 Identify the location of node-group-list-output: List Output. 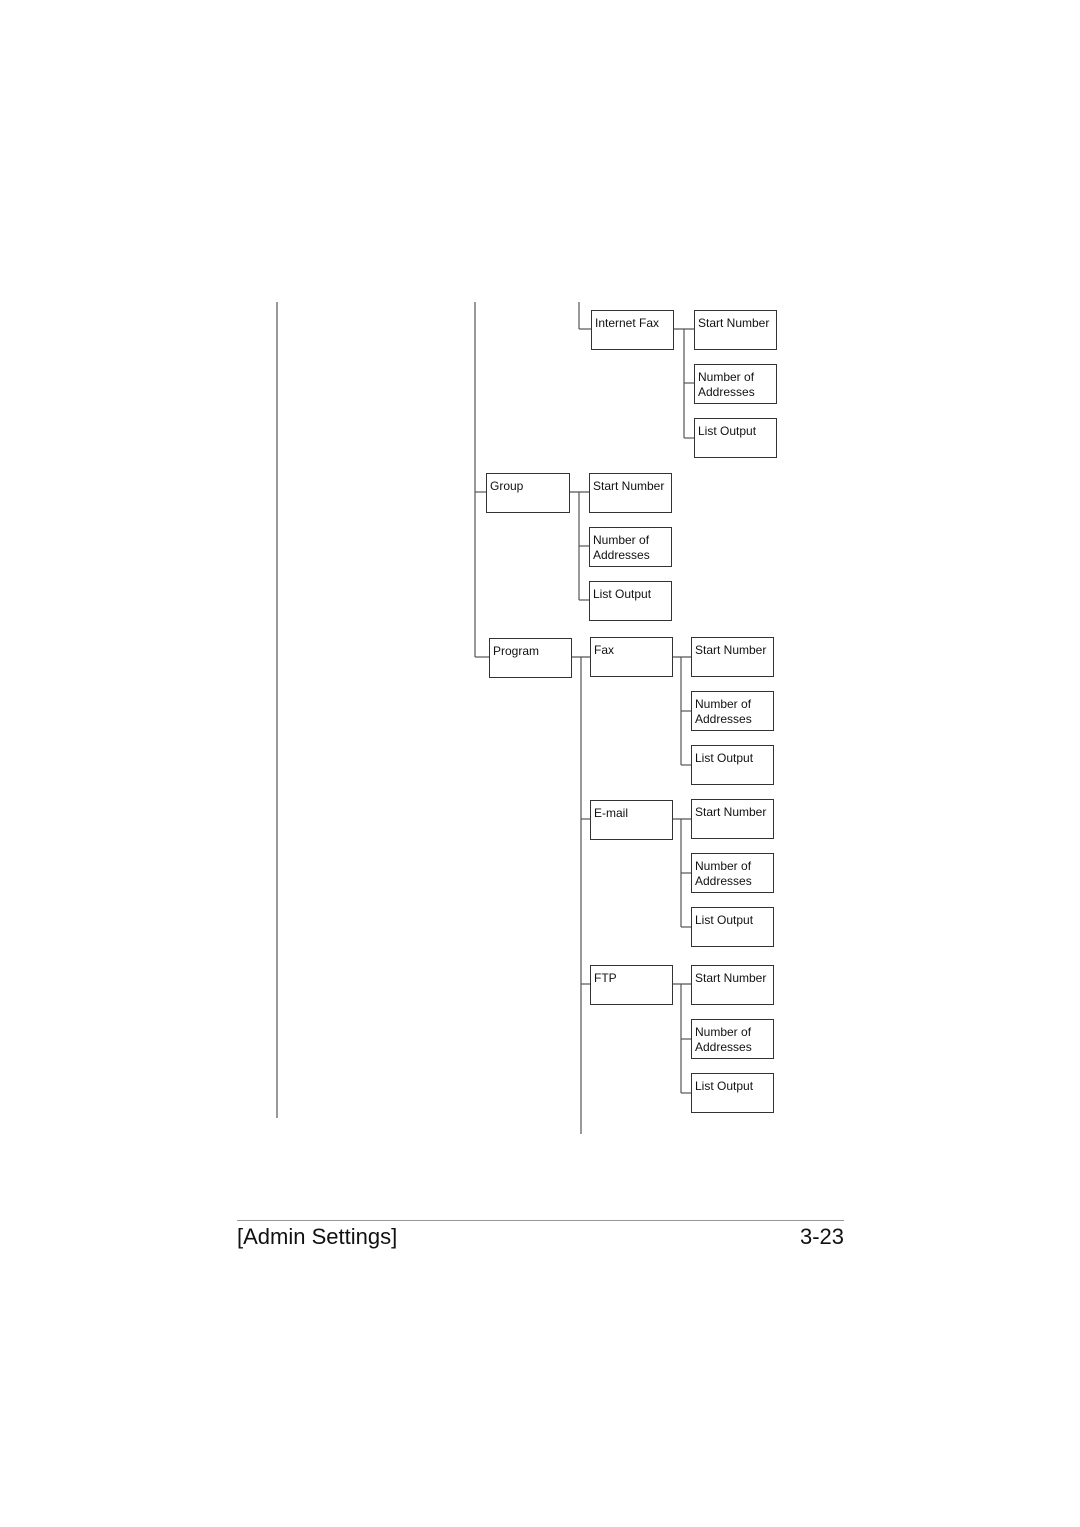
(630, 601).